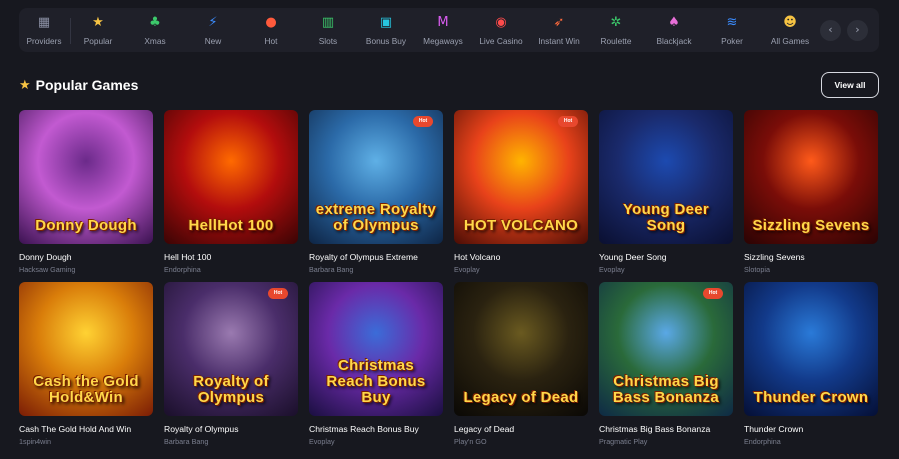  I want to click on nav-item-new: ⚡ New, so click(213, 30).